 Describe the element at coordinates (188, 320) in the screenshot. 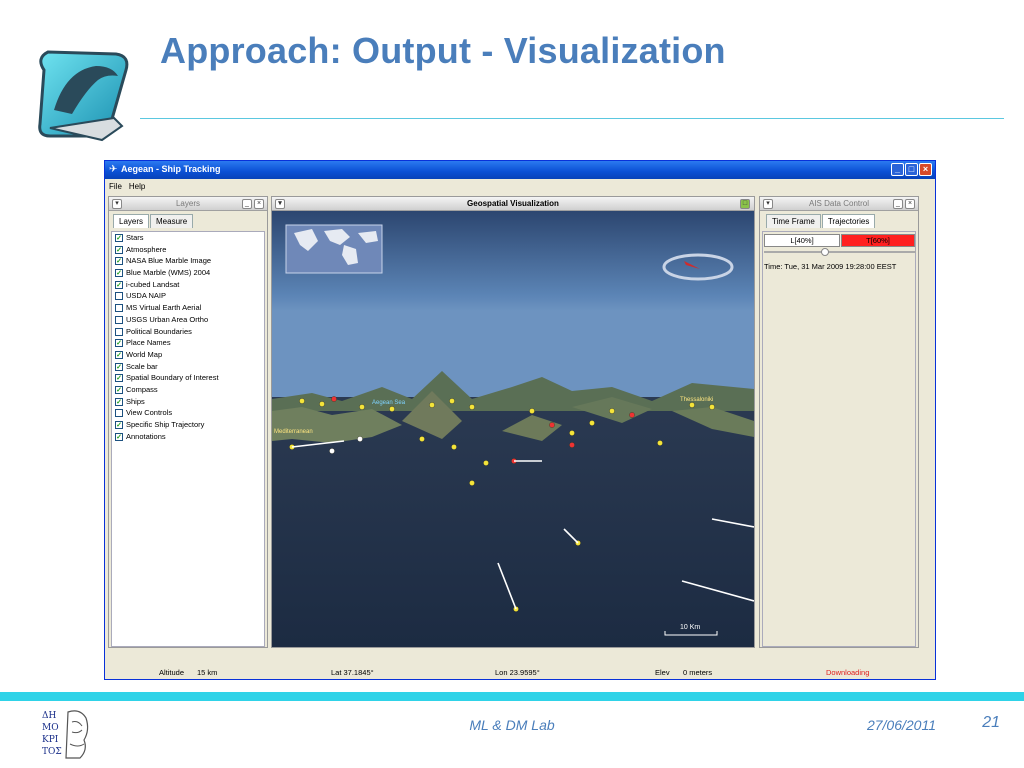

I see `layer-item: USGS Urban Area Ortho` at that location.